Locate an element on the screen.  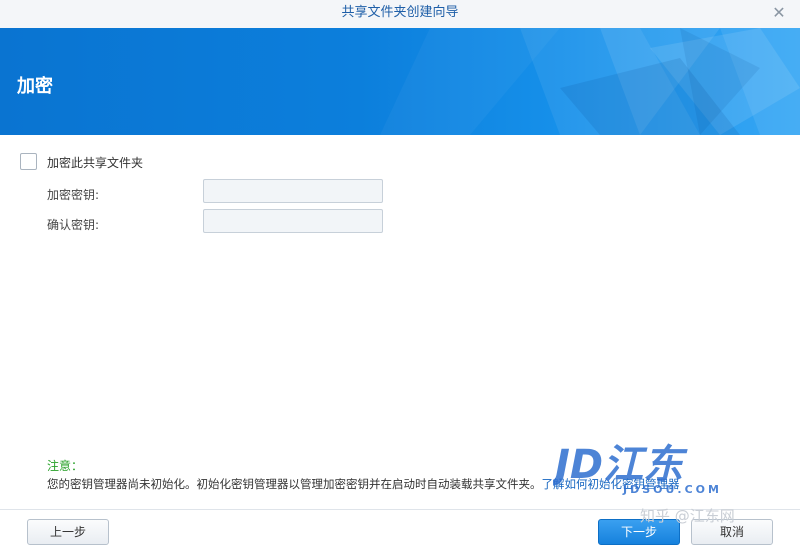
watermark-logo-sub: JDSOU.COM is located at coordinates (672, 489).